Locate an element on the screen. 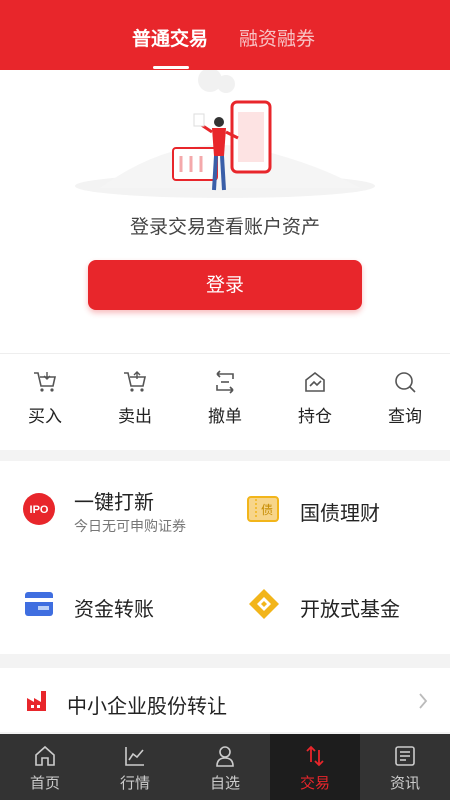 Image resolution: width=450 pixels, height=800 pixels. ipo-badge-text: IPO is located at coordinates (39, 510).